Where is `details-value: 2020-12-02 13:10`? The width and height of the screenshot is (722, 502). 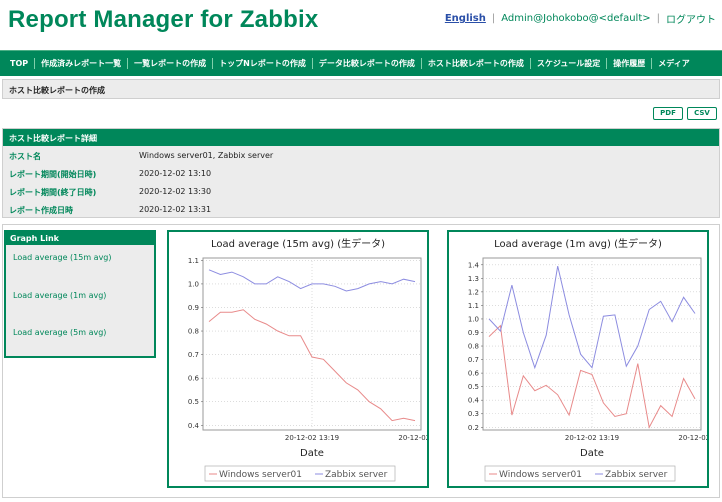 details-value: 2020-12-02 13:10 is located at coordinates (175, 173).